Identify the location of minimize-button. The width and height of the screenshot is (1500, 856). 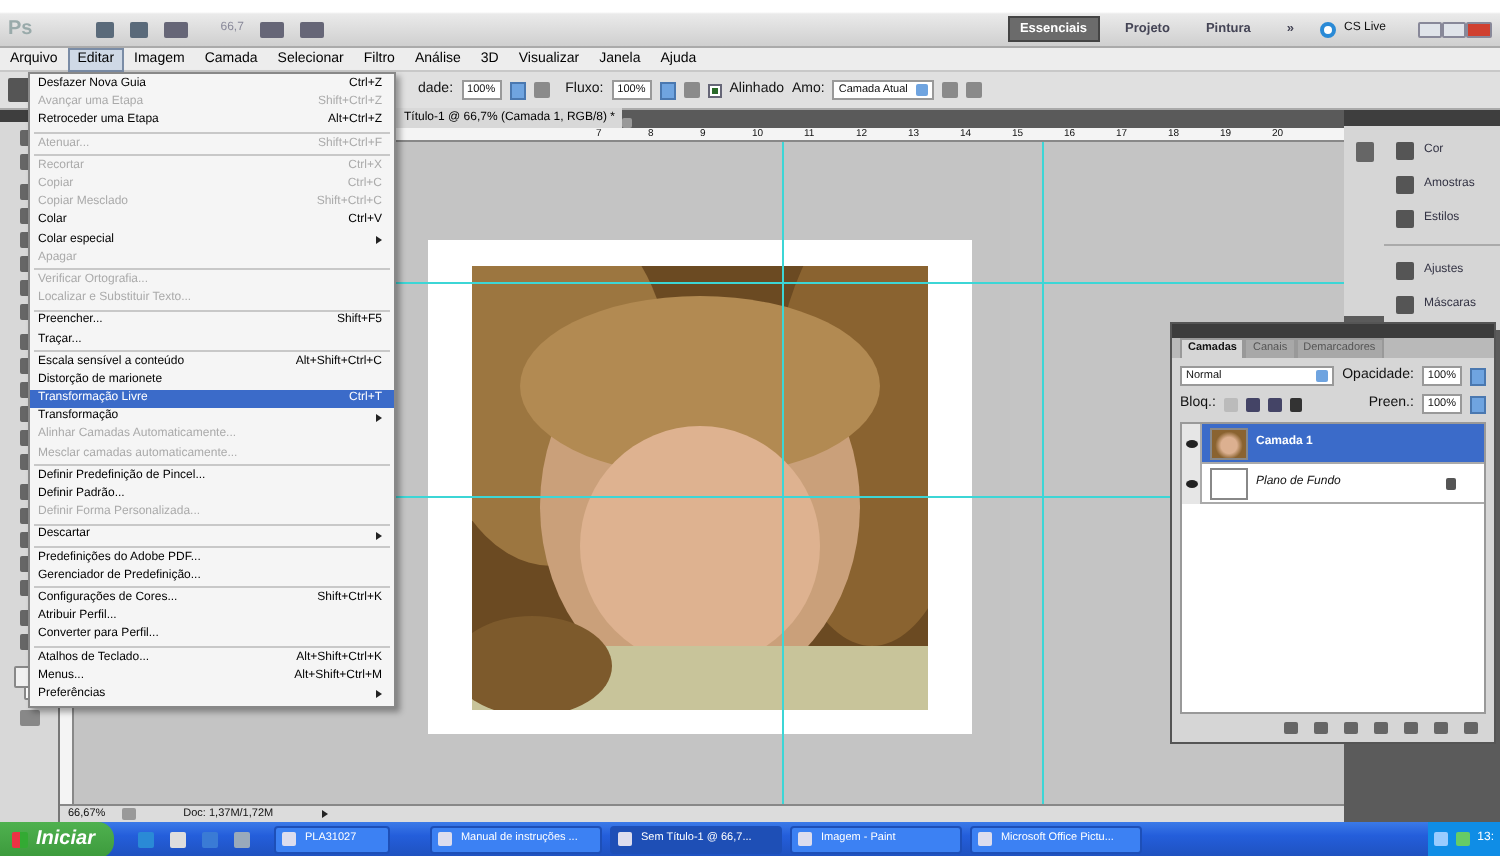
(1430, 29).